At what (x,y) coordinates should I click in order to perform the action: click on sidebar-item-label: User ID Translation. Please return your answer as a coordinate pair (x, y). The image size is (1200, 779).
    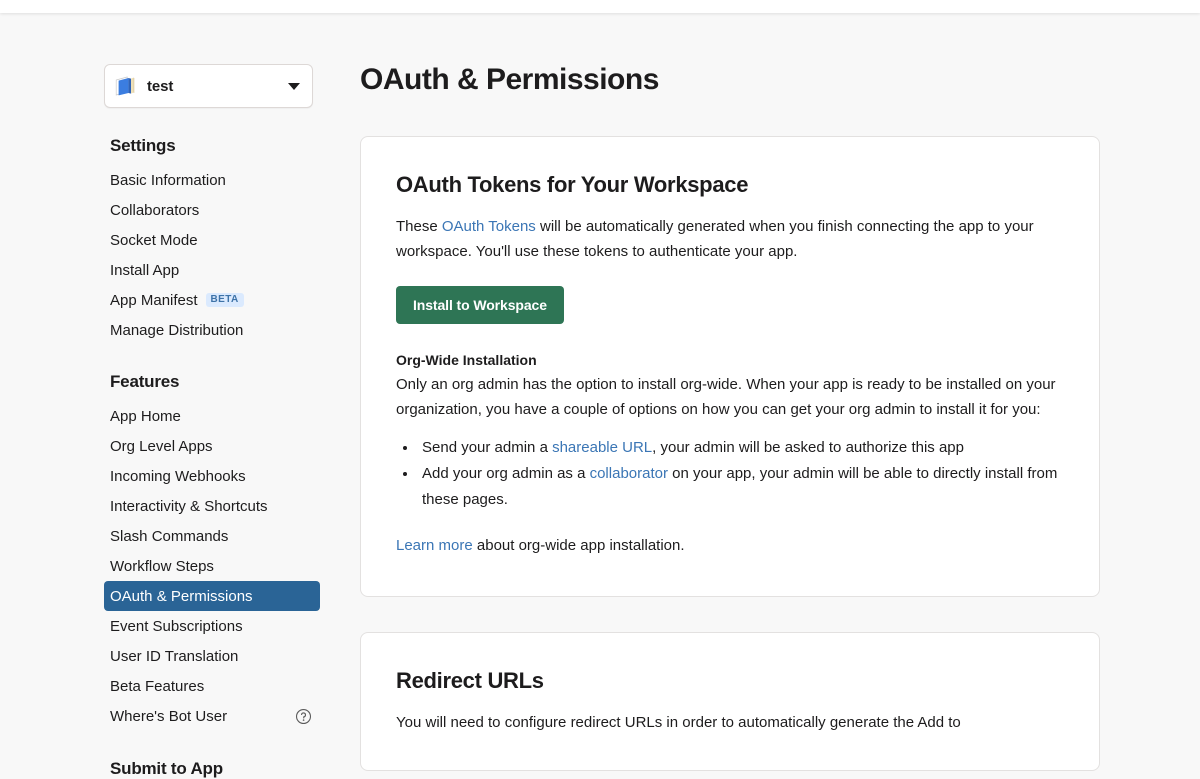
    Looking at the image, I should click on (174, 656).